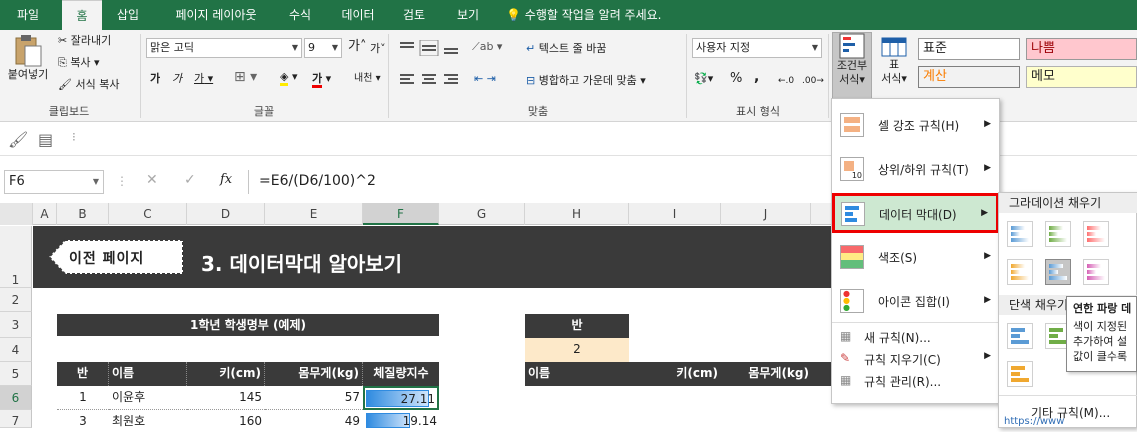 The width and height of the screenshot is (1137, 432). I want to click on selected-cell-f6: 27.11, so click(401, 398).